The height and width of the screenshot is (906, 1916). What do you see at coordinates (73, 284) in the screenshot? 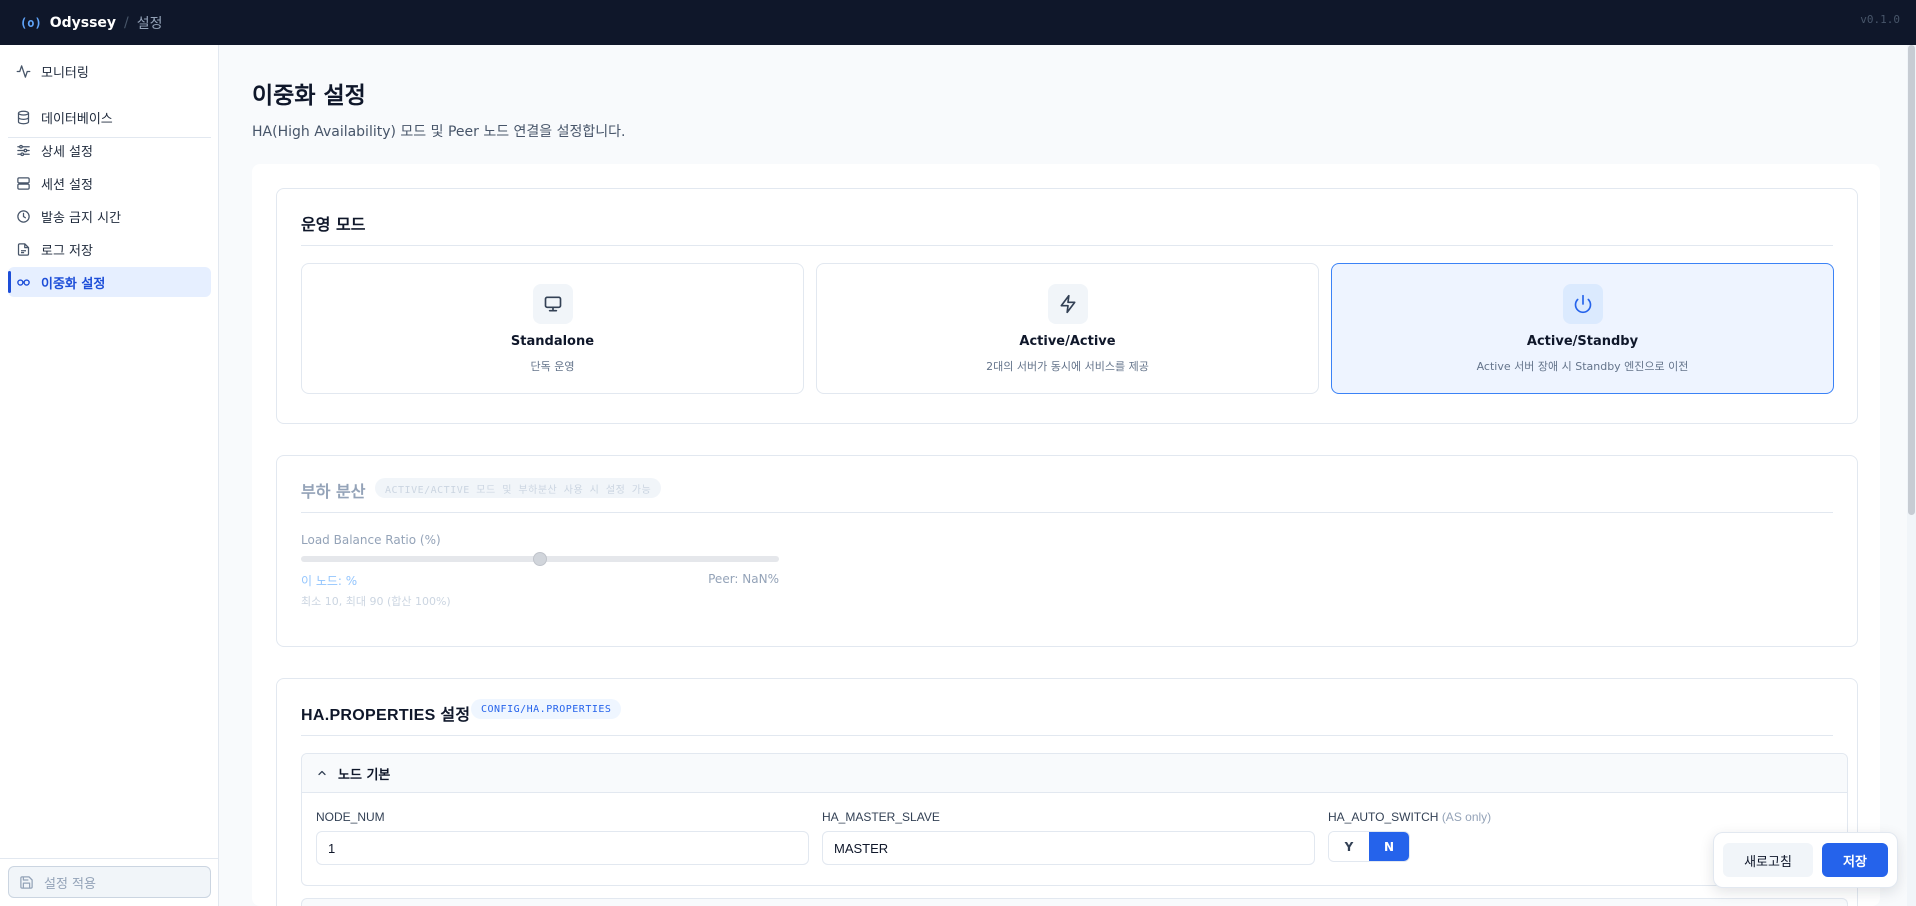
I see `sidebar-item-label: 이중화 설정` at bounding box center [73, 284].